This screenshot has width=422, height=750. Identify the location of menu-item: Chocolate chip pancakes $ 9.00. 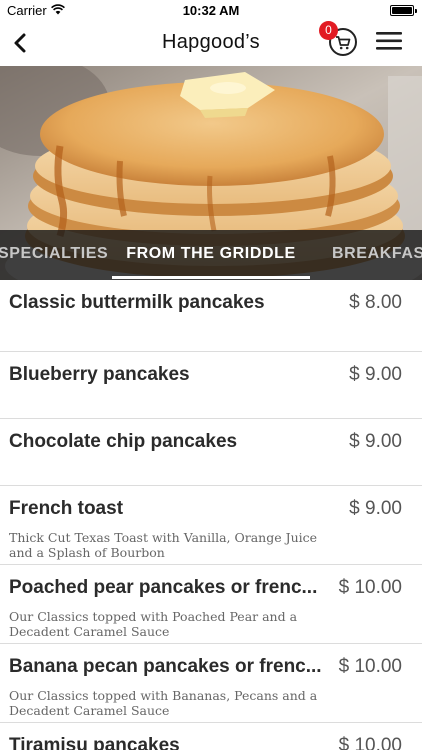
(211, 452).